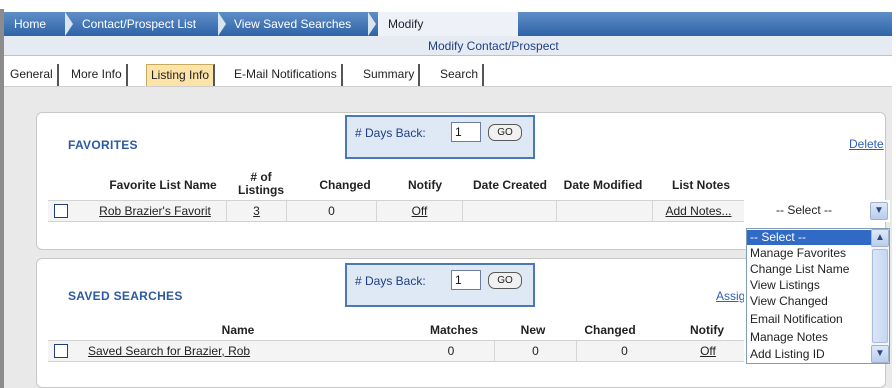 The height and width of the screenshot is (388, 896). I want to click on col-favorite-list-name: Favorite List Name, so click(163, 185).